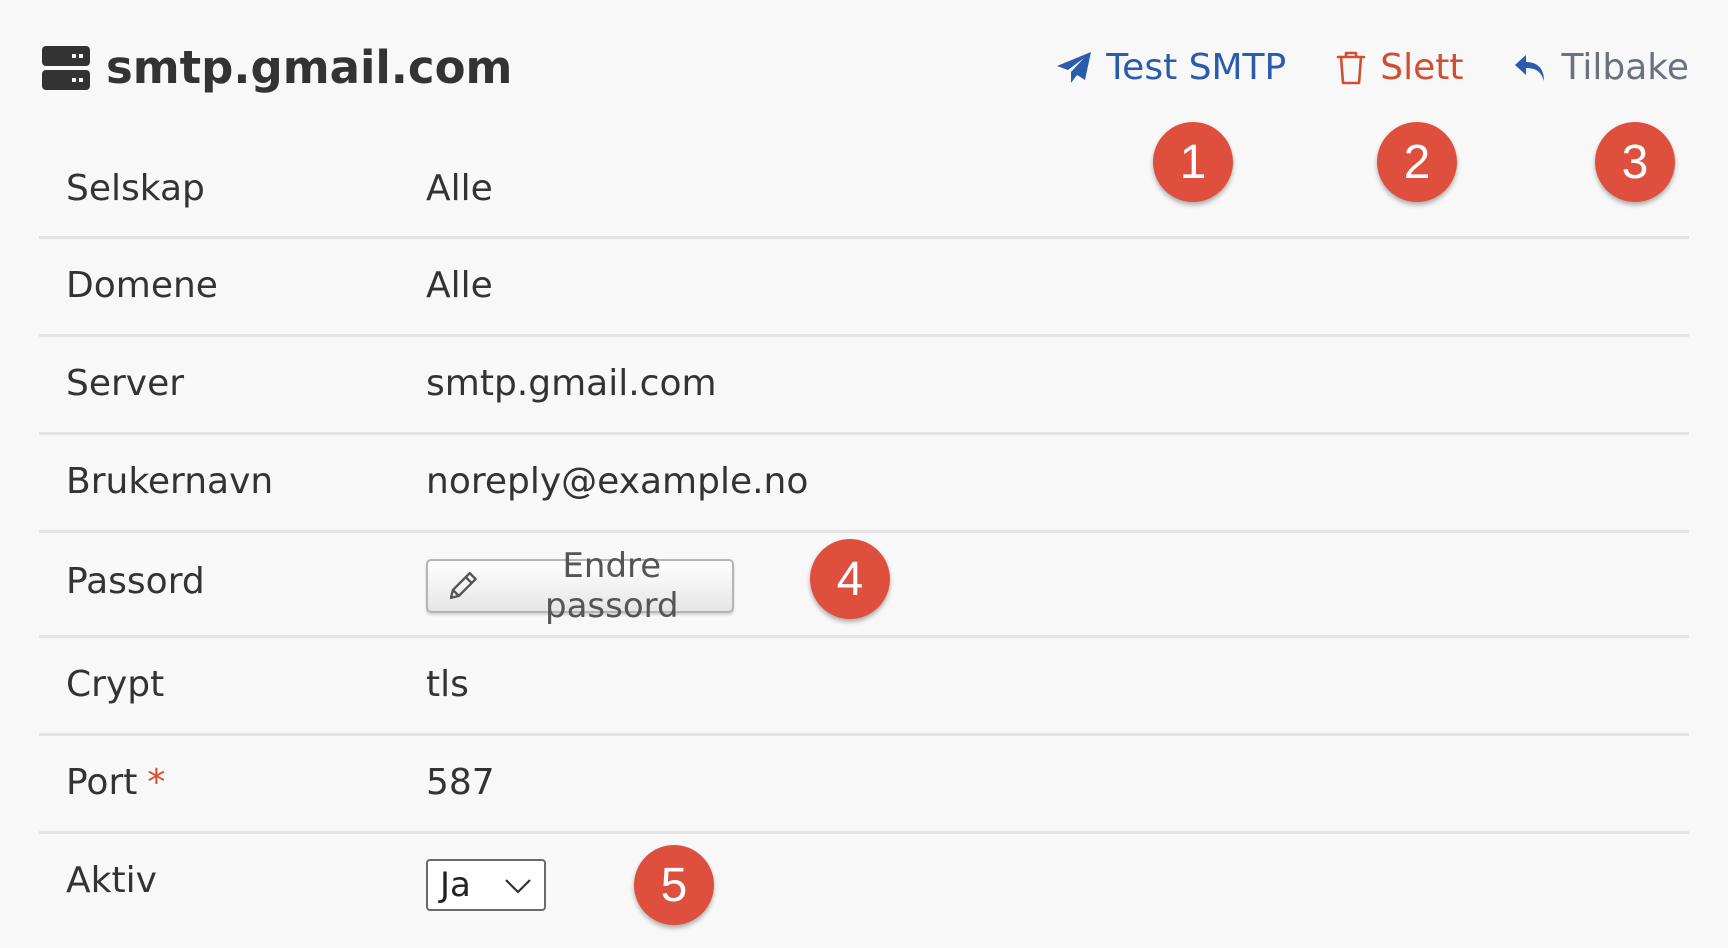 The height and width of the screenshot is (948, 1728). I want to click on port-label: Port, so click(102, 782).